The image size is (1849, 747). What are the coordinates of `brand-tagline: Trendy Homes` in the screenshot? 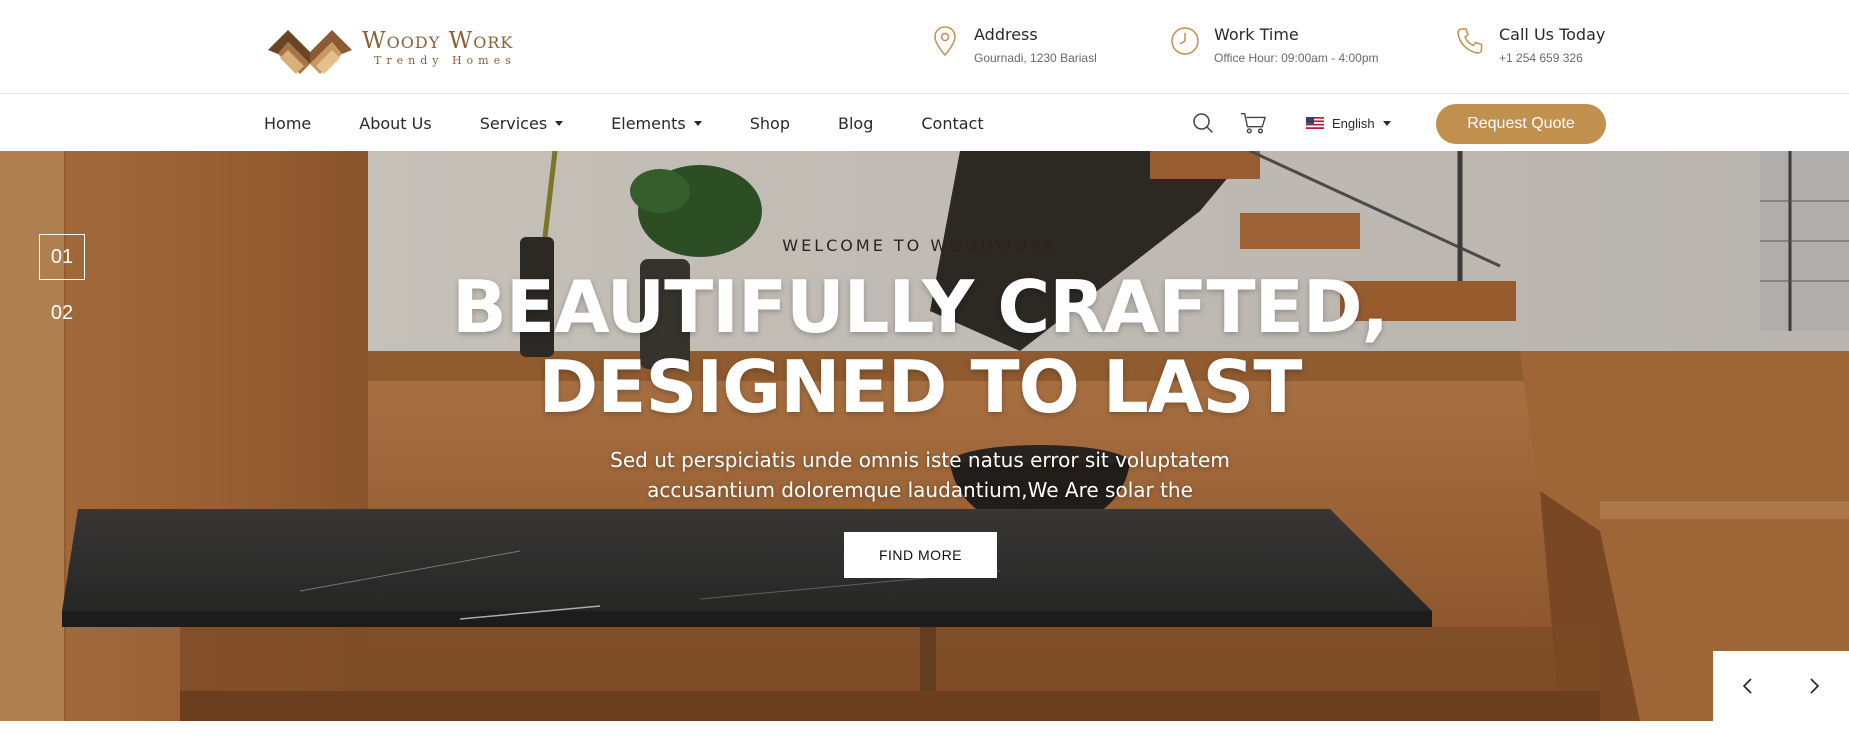 It's located at (445, 60).